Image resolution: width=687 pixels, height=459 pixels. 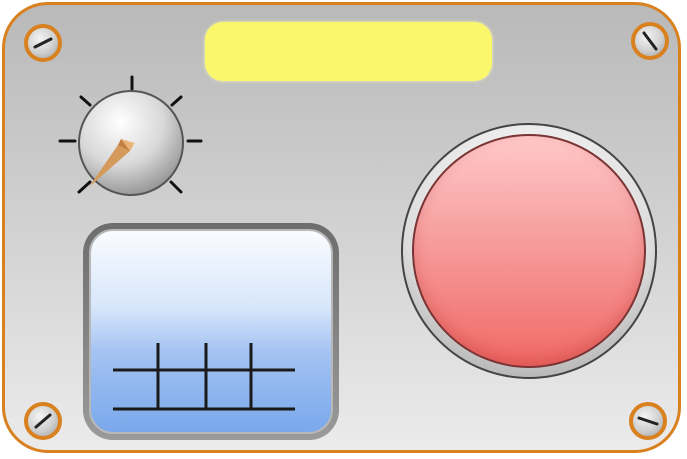 I want to click on grid-graph-icon, so click(x=204, y=377).